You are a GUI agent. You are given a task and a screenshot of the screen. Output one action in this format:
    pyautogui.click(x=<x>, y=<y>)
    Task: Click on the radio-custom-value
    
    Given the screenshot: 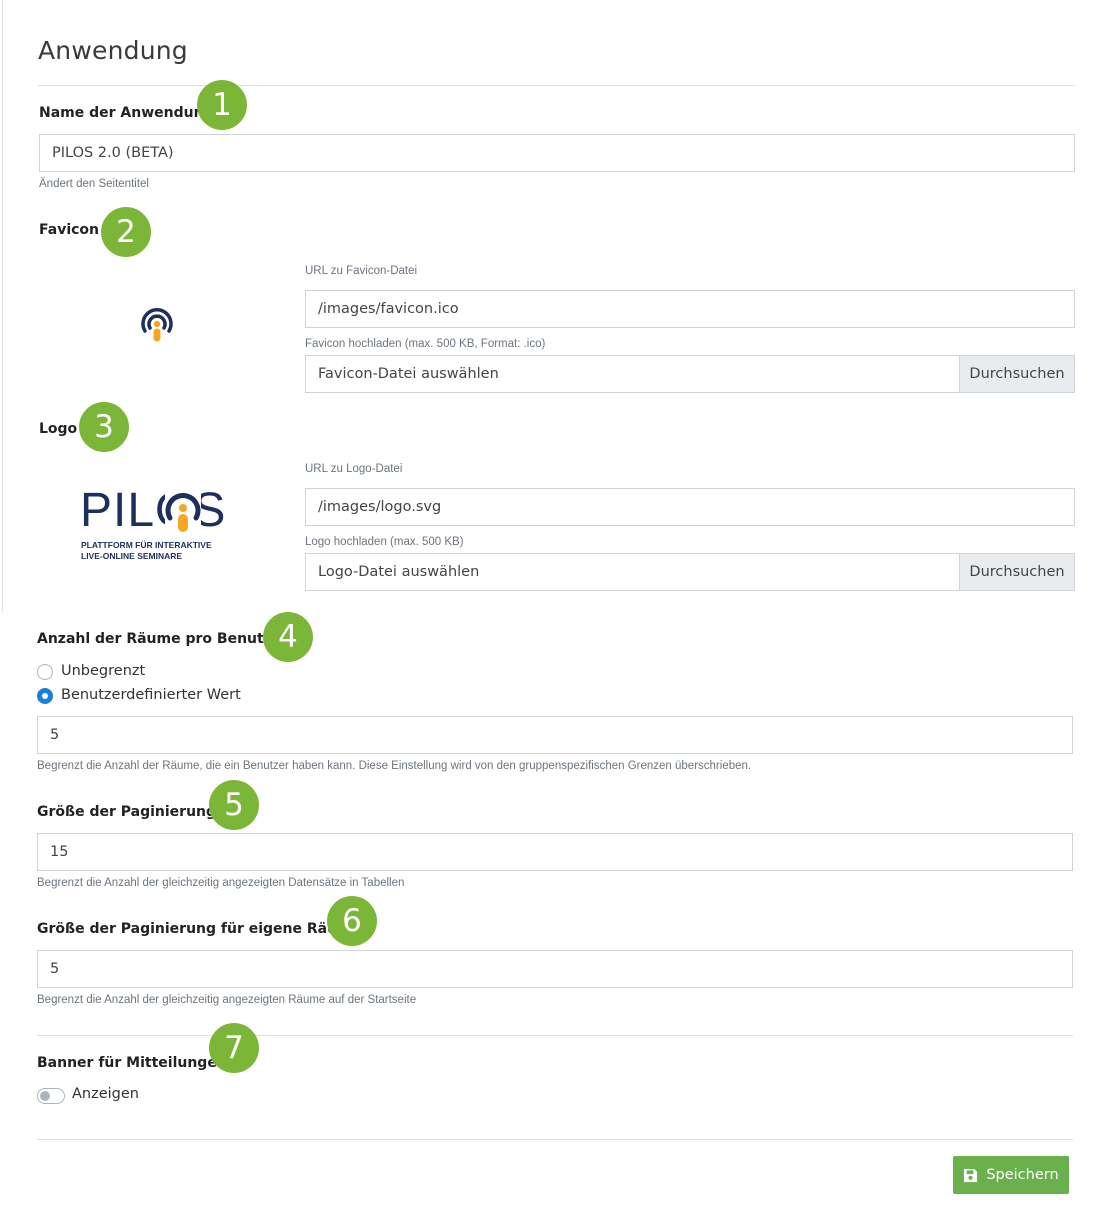 What is the action you would take?
    pyautogui.click(x=45, y=696)
    